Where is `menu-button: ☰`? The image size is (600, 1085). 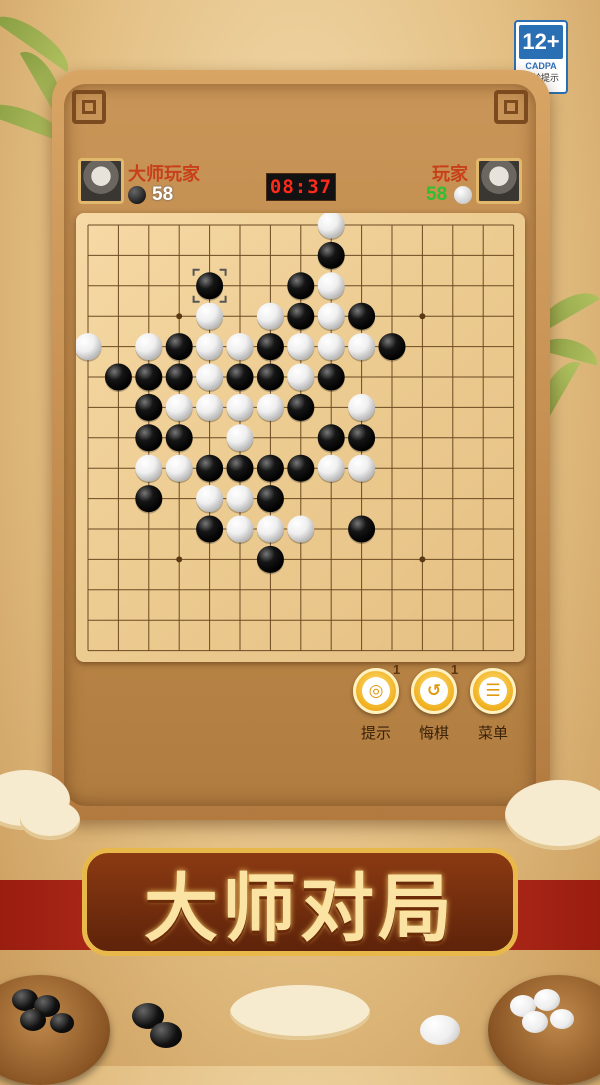 menu-button: ☰ is located at coordinates (493, 691).